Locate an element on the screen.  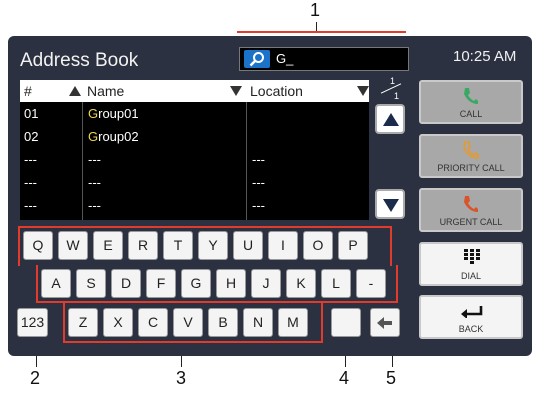
page-indicator: 1 1 is located at coordinates (391, 89).